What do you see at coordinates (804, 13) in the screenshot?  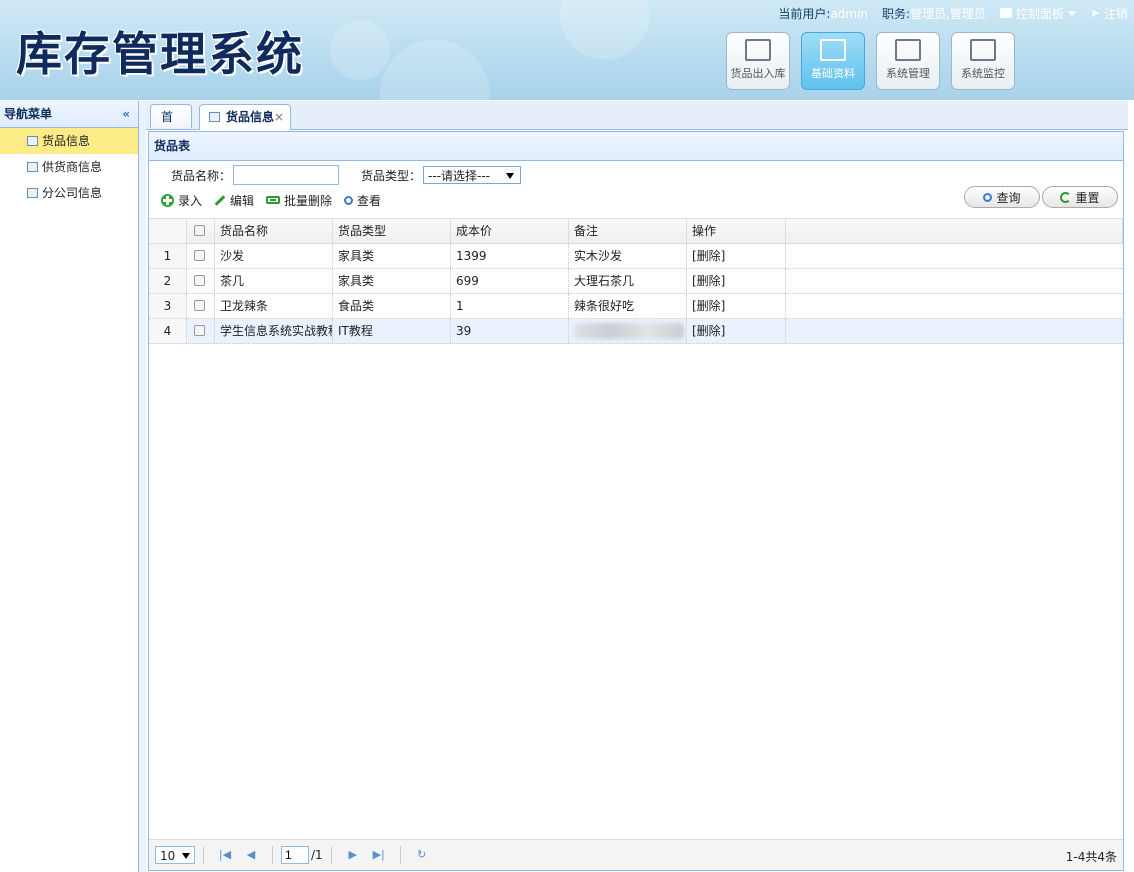 I see `user-label: 当前用户:` at bounding box center [804, 13].